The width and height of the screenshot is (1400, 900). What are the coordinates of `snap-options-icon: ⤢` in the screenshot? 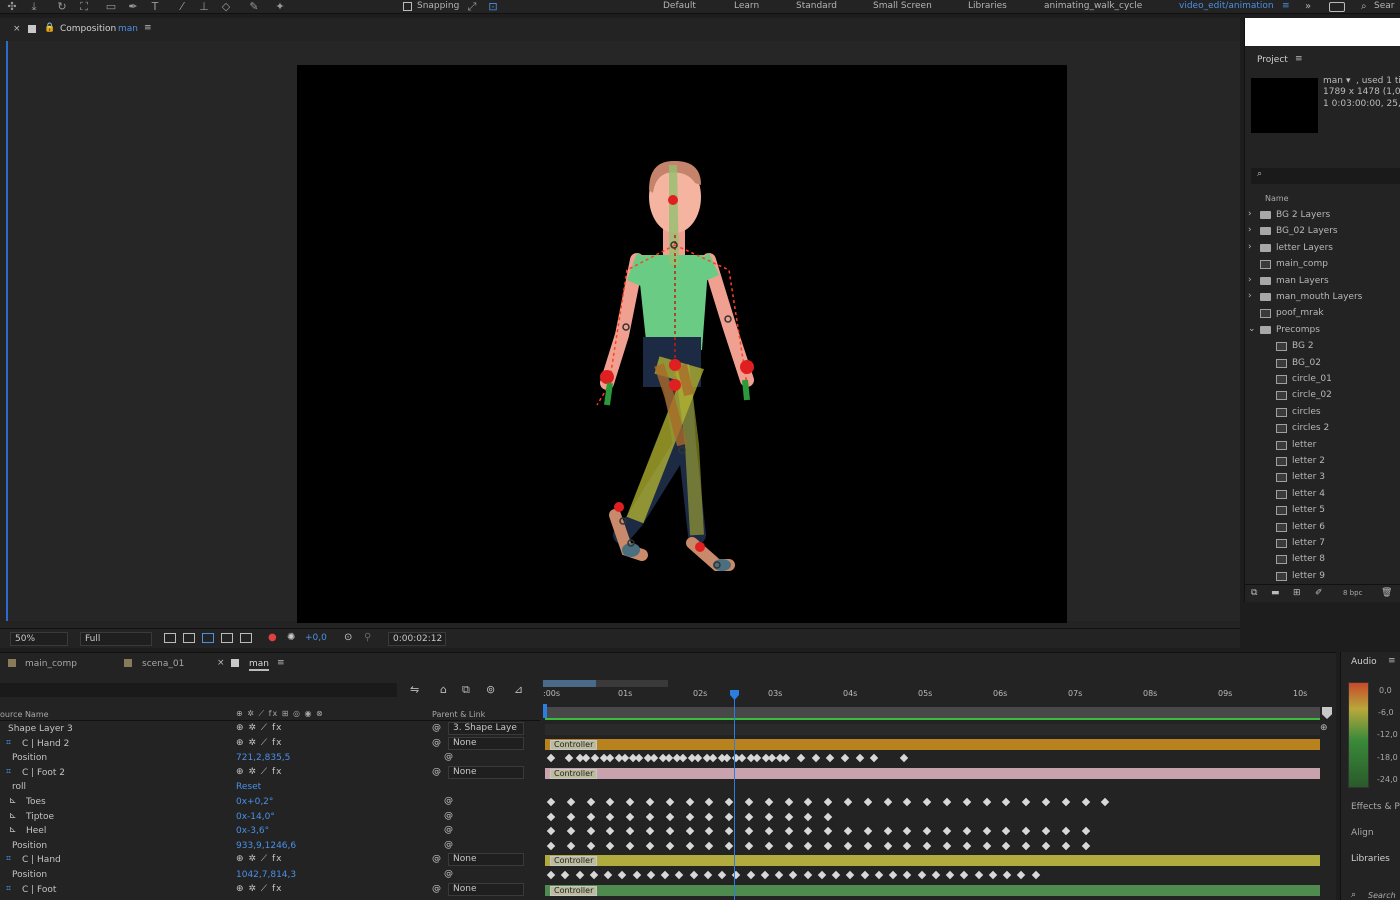 It's located at (472, 6).